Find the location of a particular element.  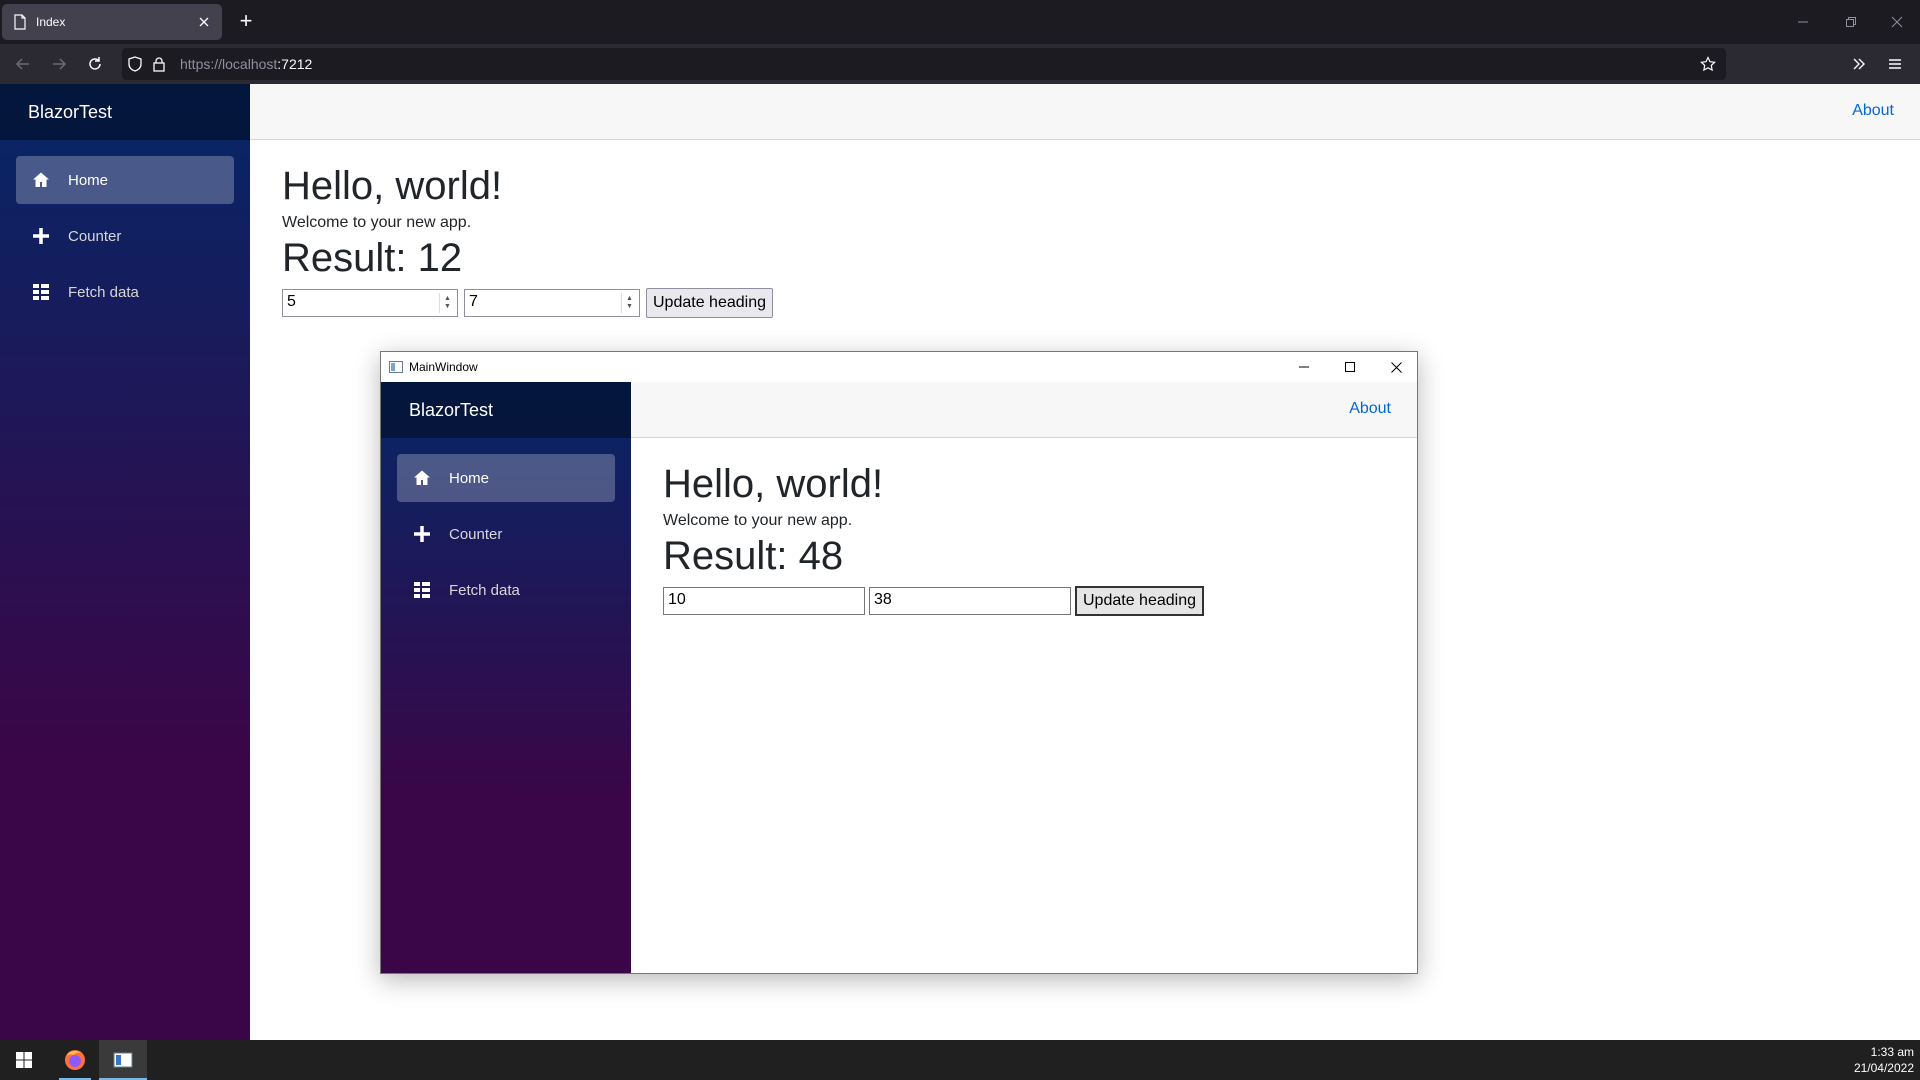

browser-toolbar: https://localhost:7212 is located at coordinates (960, 64).